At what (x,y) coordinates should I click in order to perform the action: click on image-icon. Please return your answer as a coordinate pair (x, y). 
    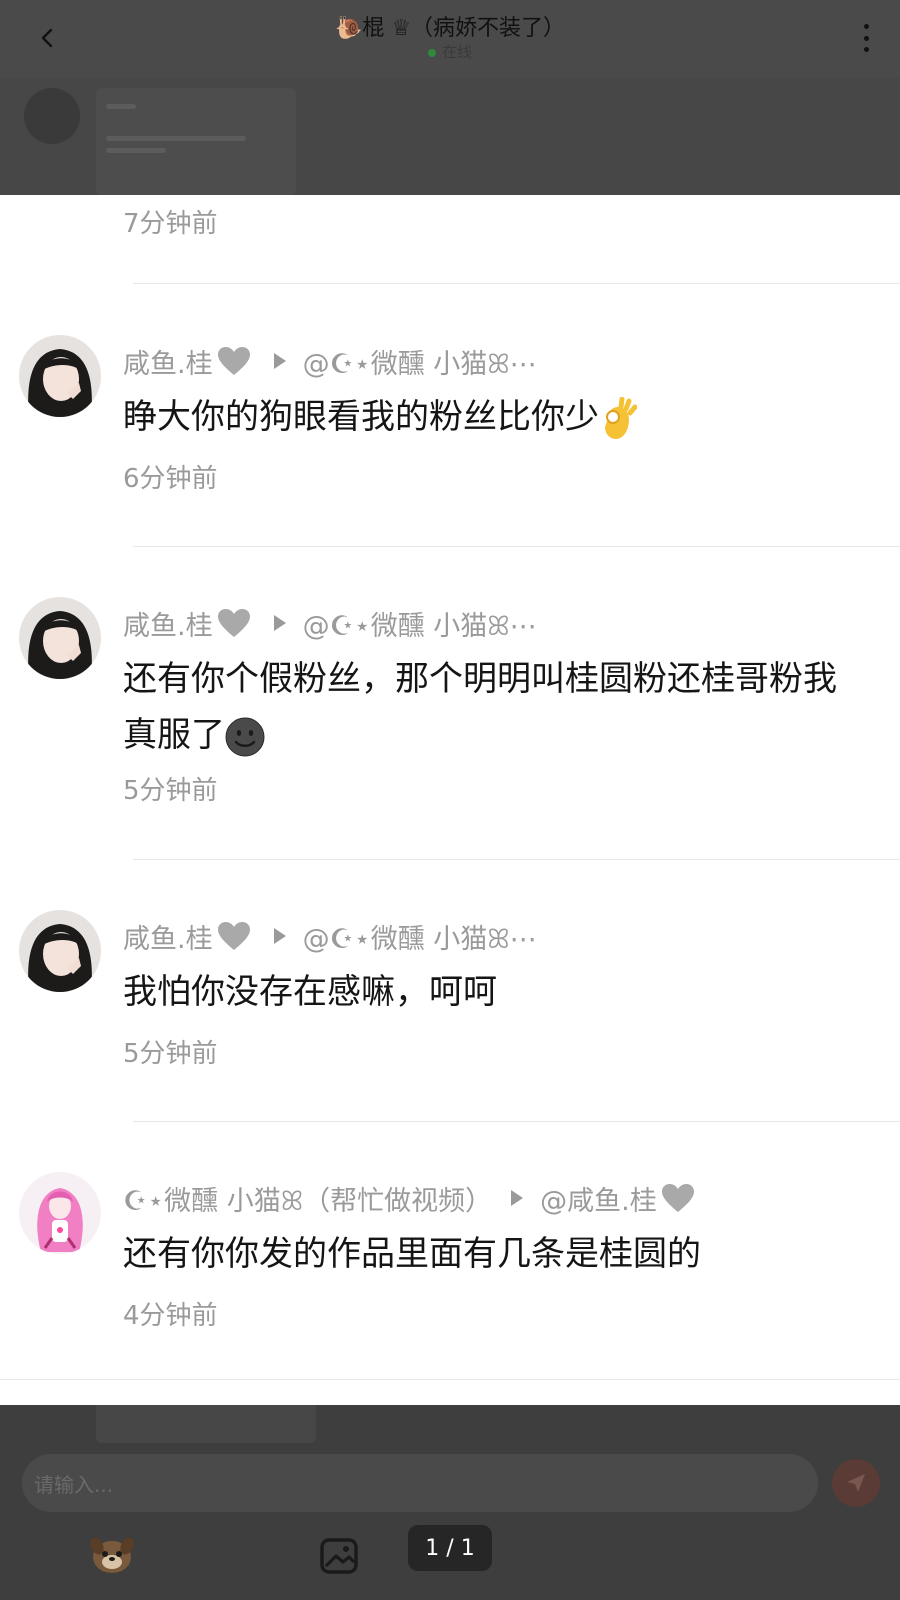
    Looking at the image, I should click on (339, 1556).